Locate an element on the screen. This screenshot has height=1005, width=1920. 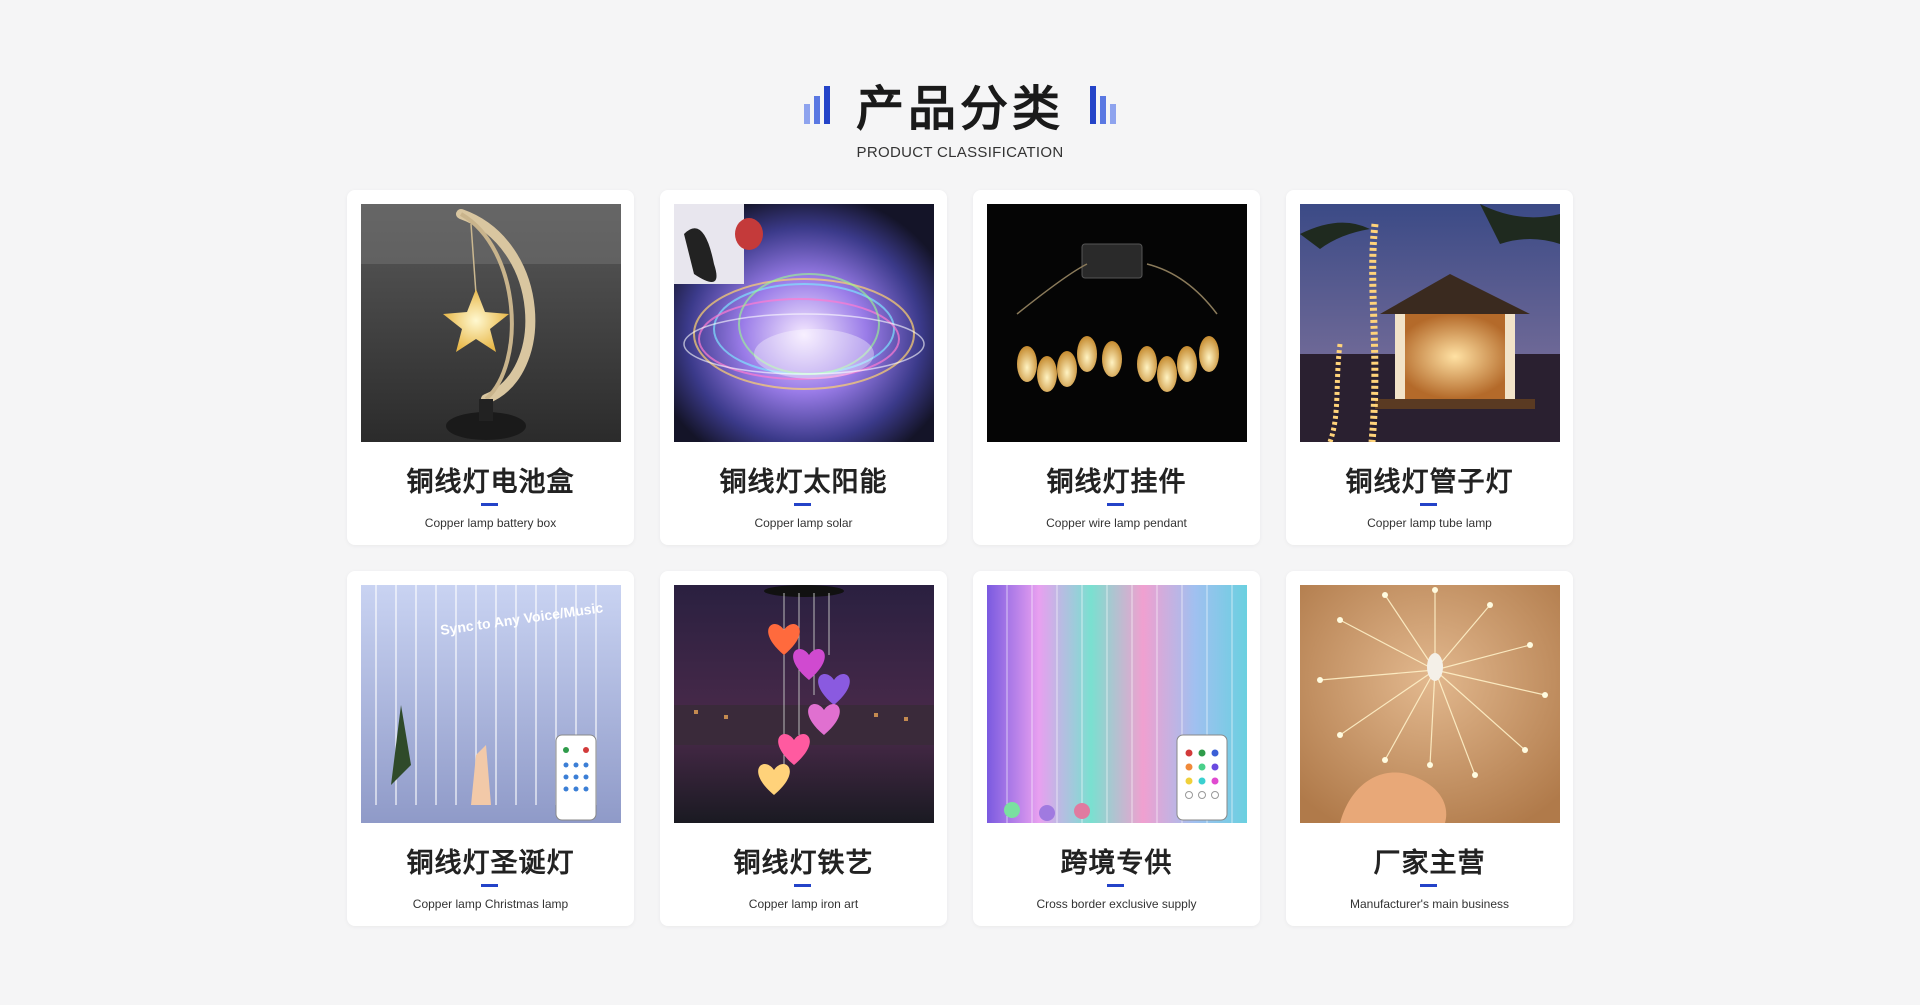
product-title: 铜线灯铁艺 is located at coordinates (803, 860).